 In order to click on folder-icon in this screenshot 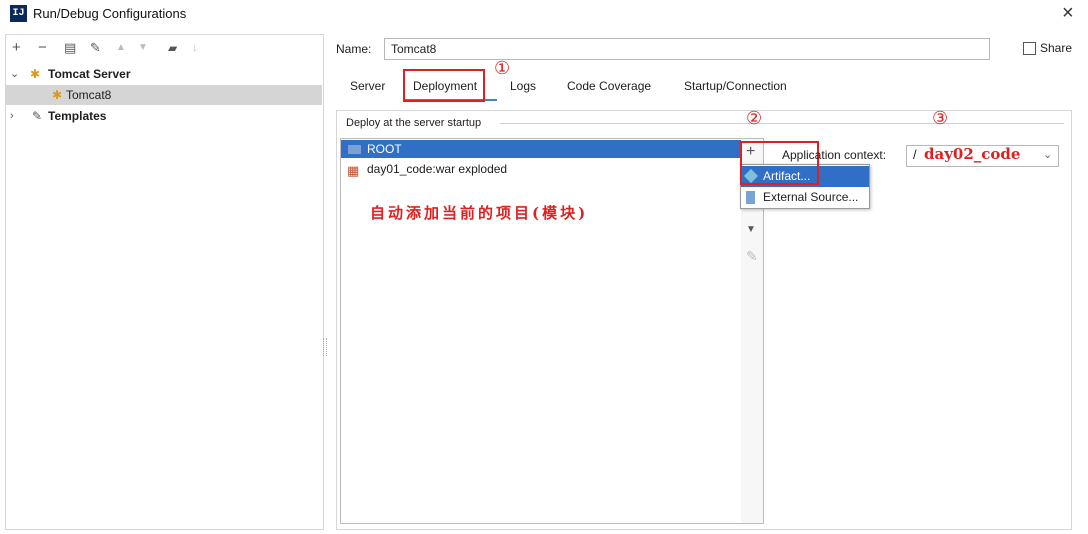, I will do `click(354, 149)`.